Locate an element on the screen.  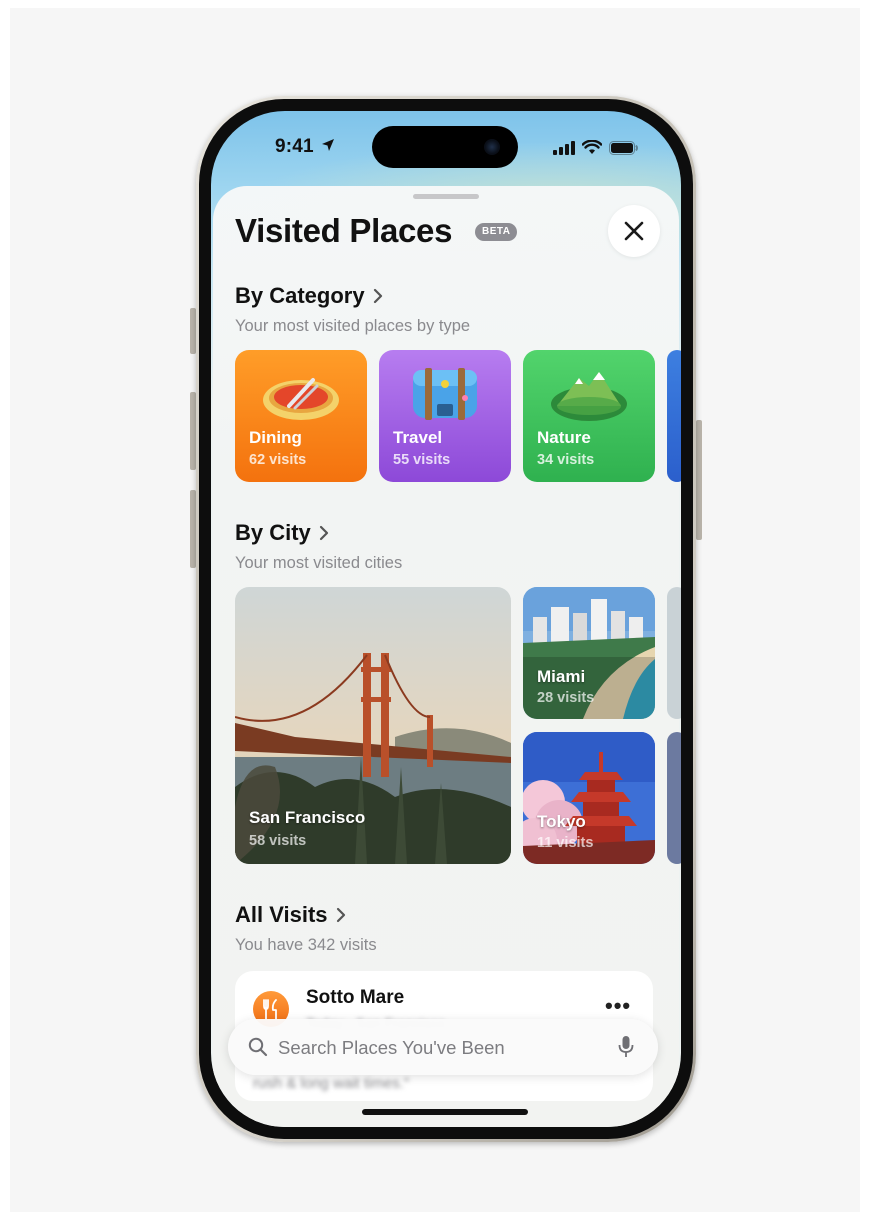
category-label: Dining is located at coordinates (275, 437).